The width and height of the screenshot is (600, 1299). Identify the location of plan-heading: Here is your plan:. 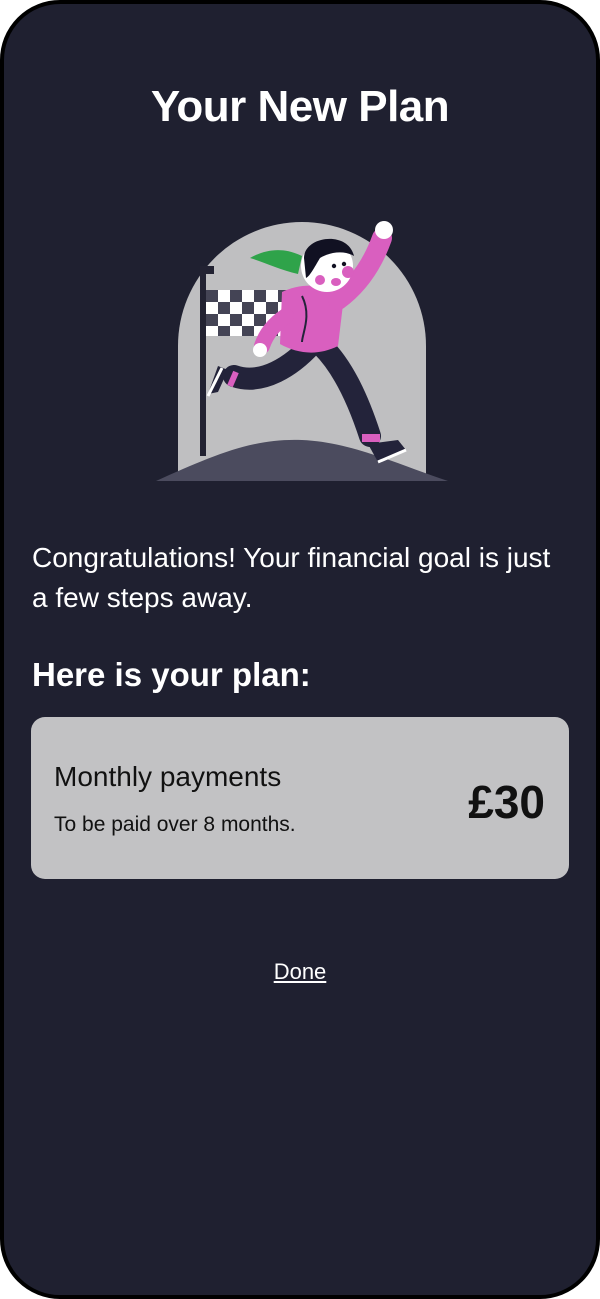
(171, 674).